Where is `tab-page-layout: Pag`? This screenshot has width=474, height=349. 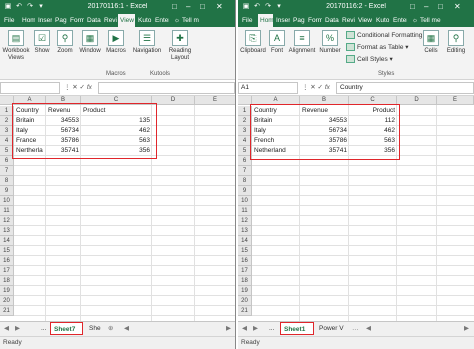 tab-page-layout: Pag is located at coordinates (60, 20).